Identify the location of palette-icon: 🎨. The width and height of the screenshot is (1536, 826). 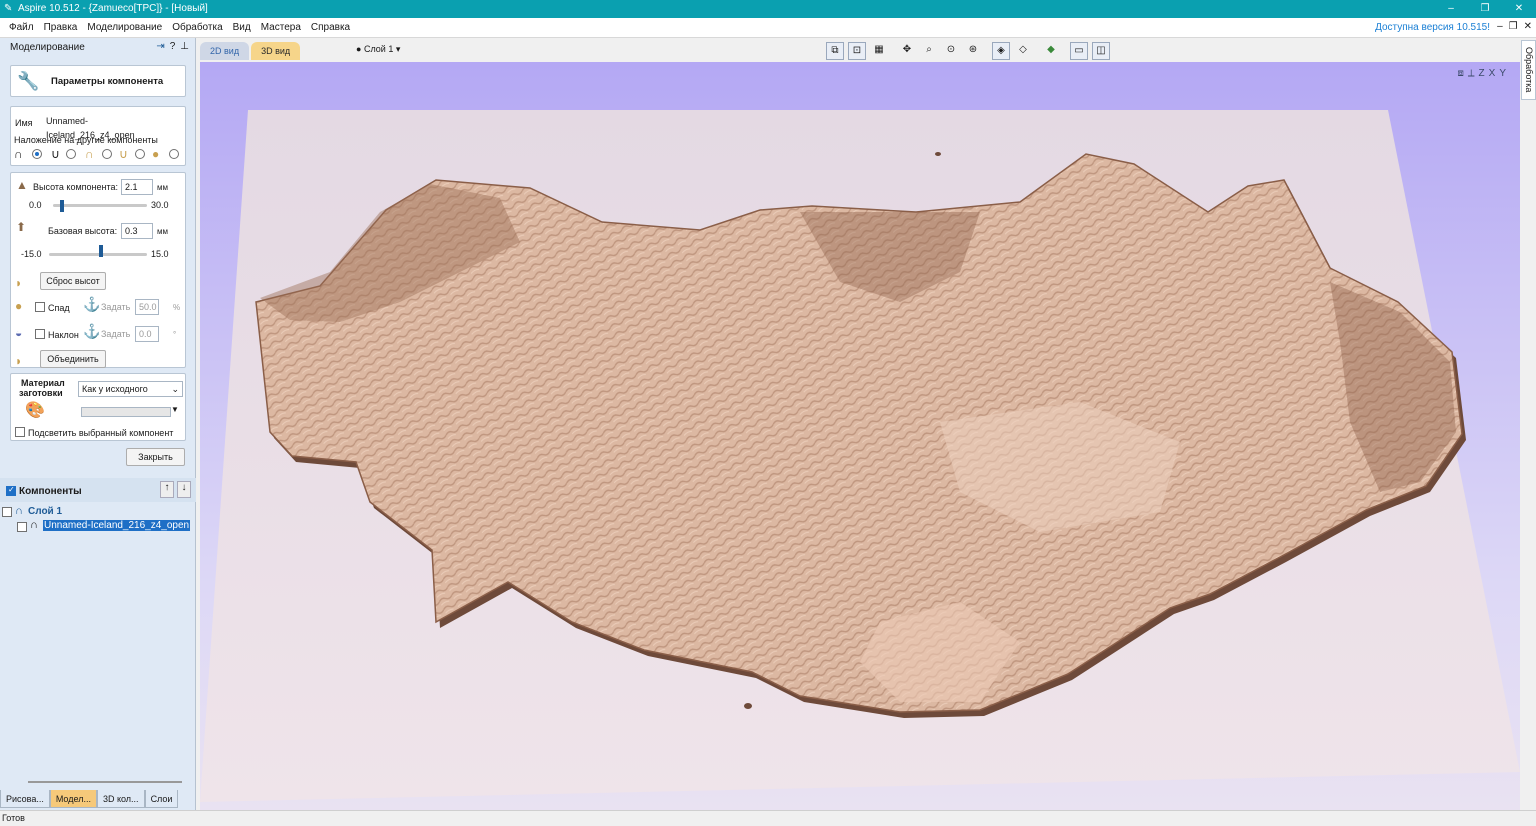
(35, 410).